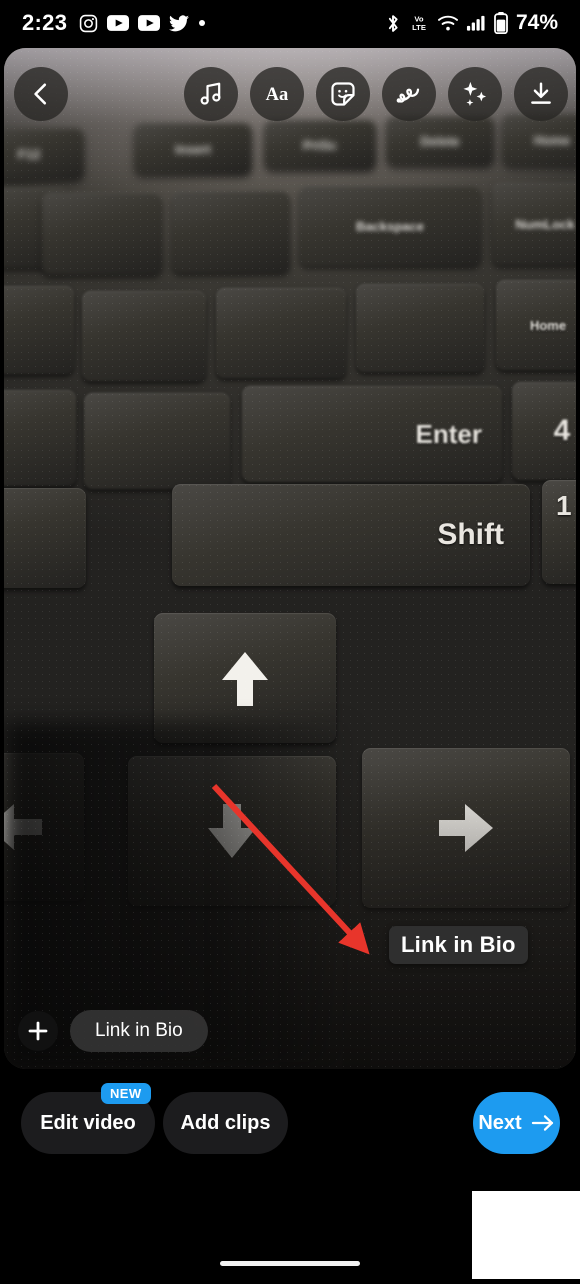  I want to click on arrow-right-icon, so click(542, 1123).